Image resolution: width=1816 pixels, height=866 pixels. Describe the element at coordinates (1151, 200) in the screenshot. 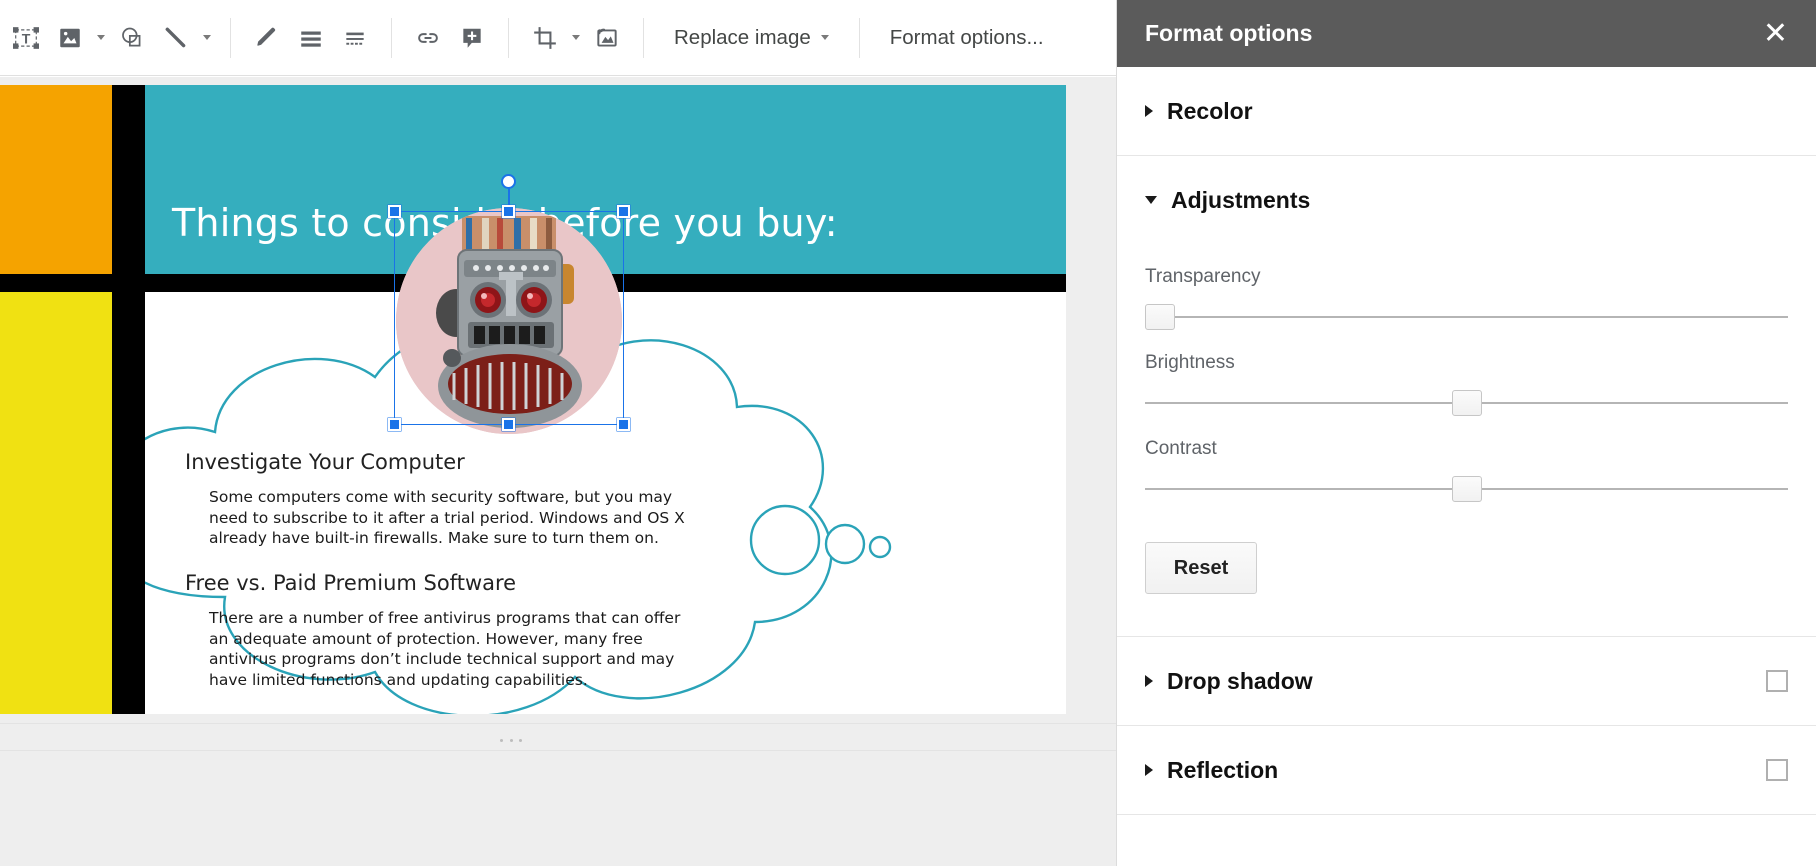

I see `chevron-down-icon` at that location.